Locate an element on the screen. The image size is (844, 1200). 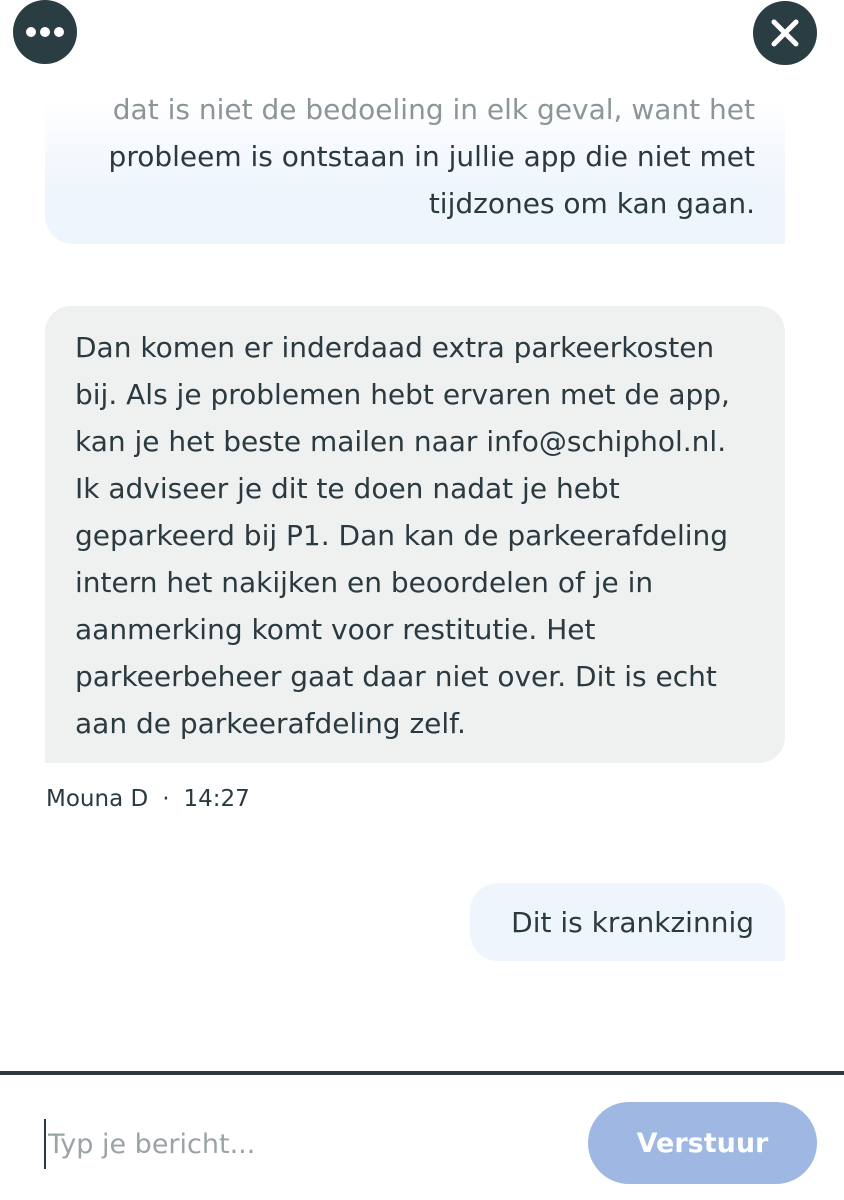
close-icon is located at coordinates (785, 33).